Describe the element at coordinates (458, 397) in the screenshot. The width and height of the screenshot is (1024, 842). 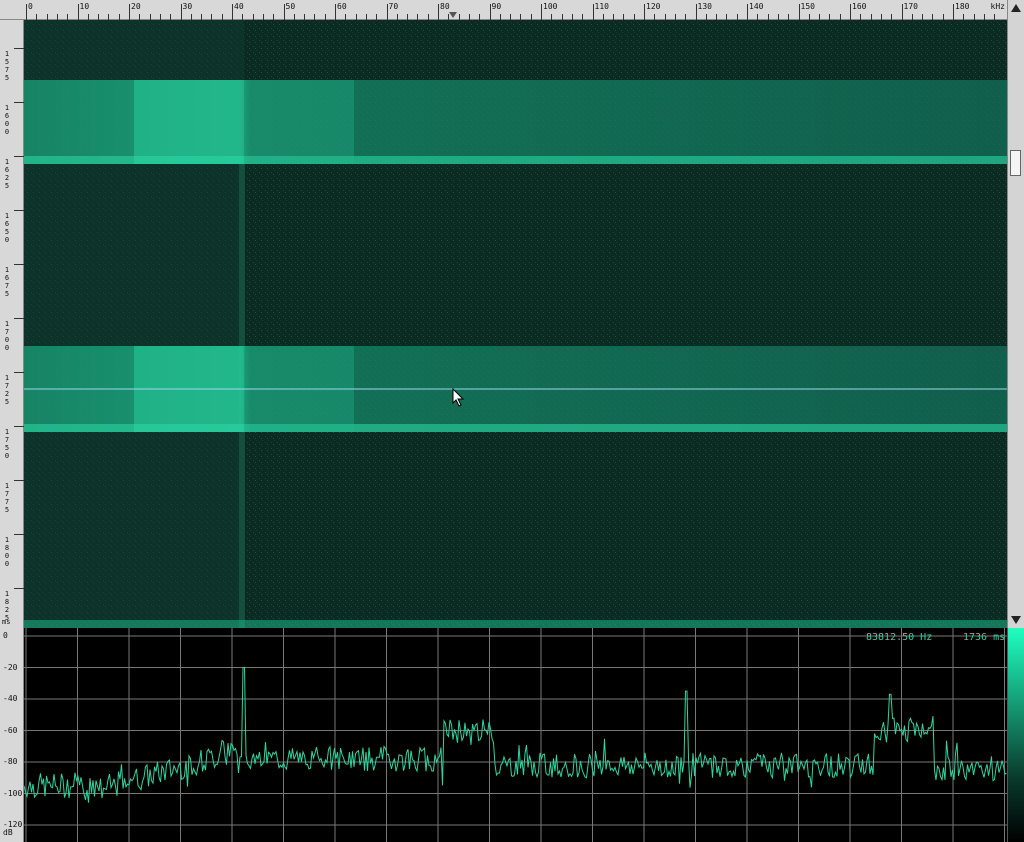
I see `mouse-pointer-icon` at that location.